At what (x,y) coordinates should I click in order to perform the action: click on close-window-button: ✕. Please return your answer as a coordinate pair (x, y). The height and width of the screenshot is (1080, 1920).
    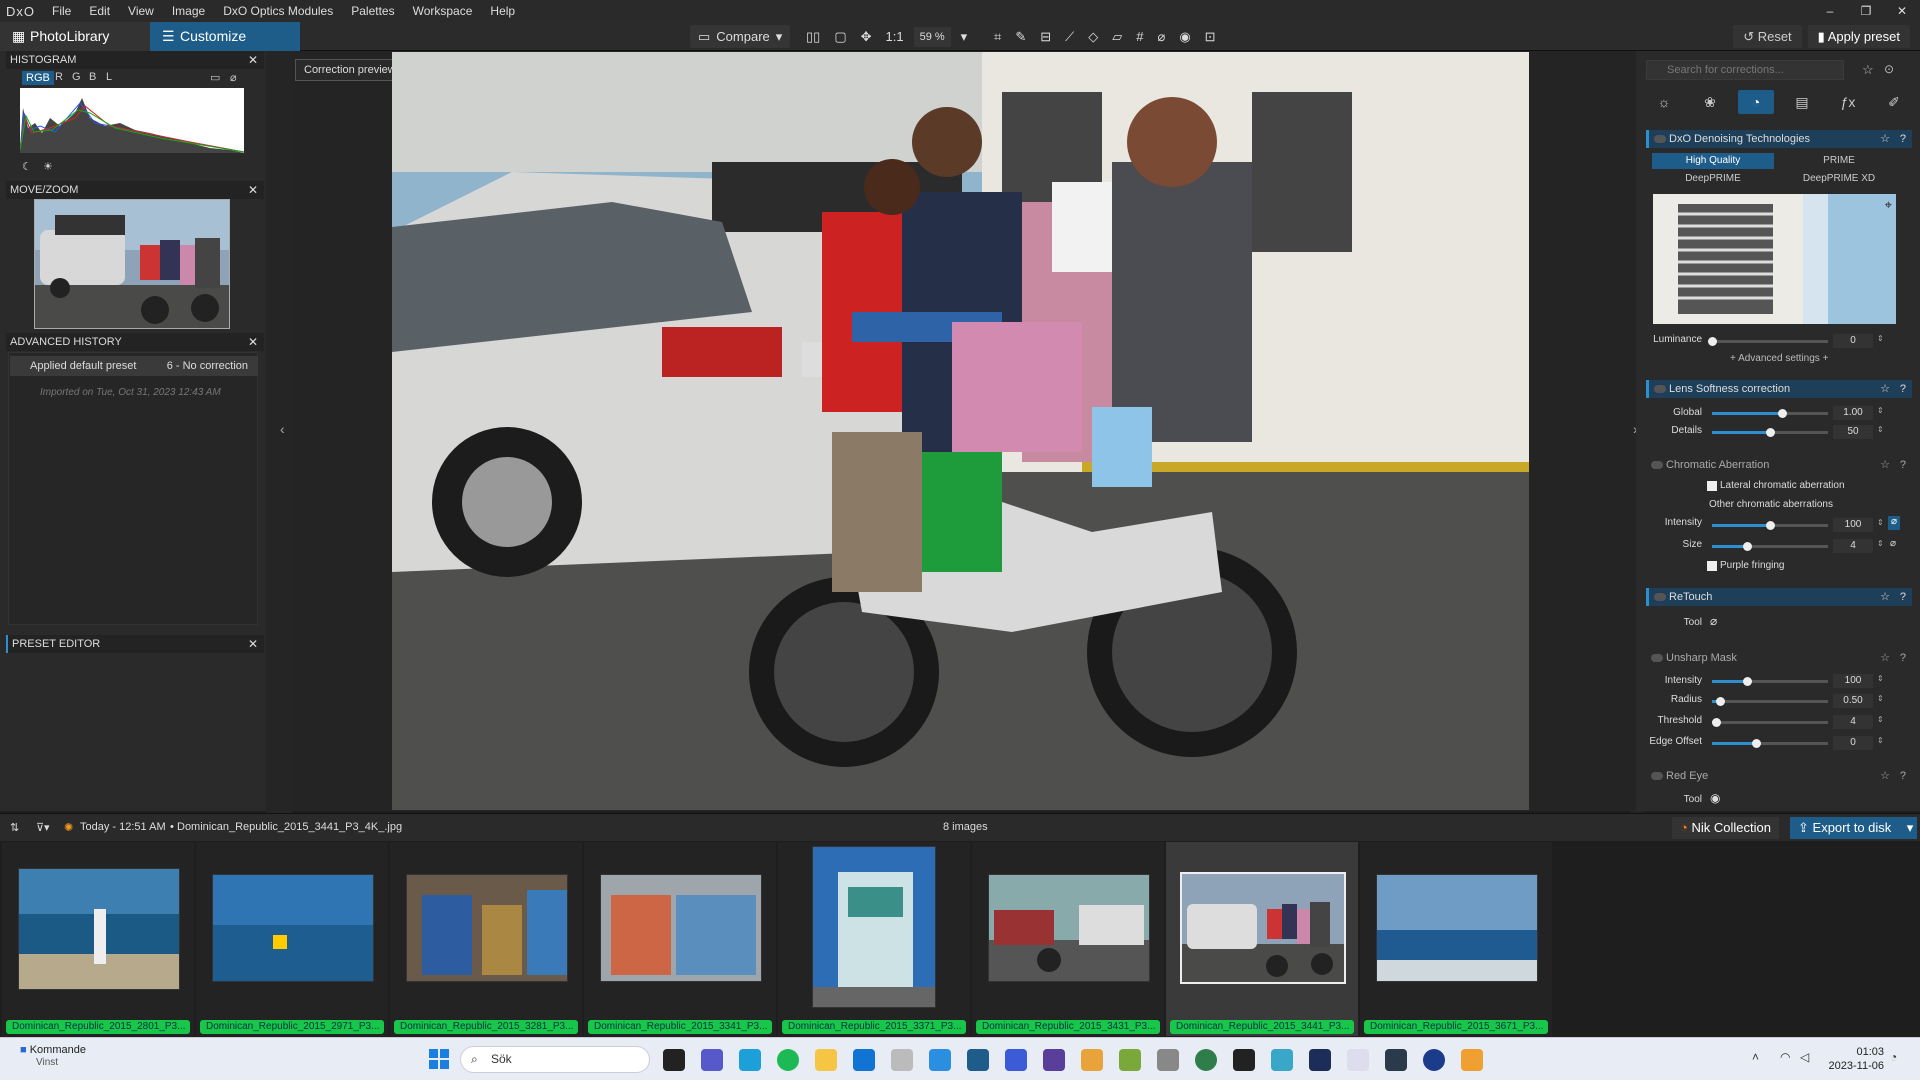
    Looking at the image, I should click on (1902, 11).